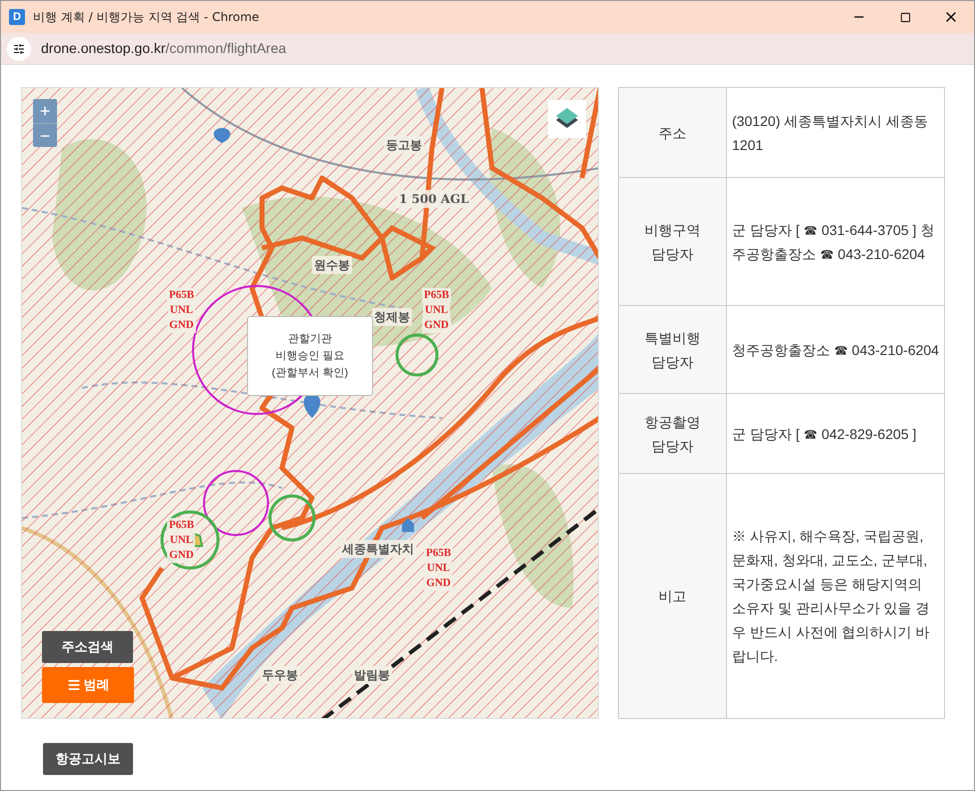 The image size is (975, 791). What do you see at coordinates (17, 17) in the screenshot?
I see `app-icon: D` at bounding box center [17, 17].